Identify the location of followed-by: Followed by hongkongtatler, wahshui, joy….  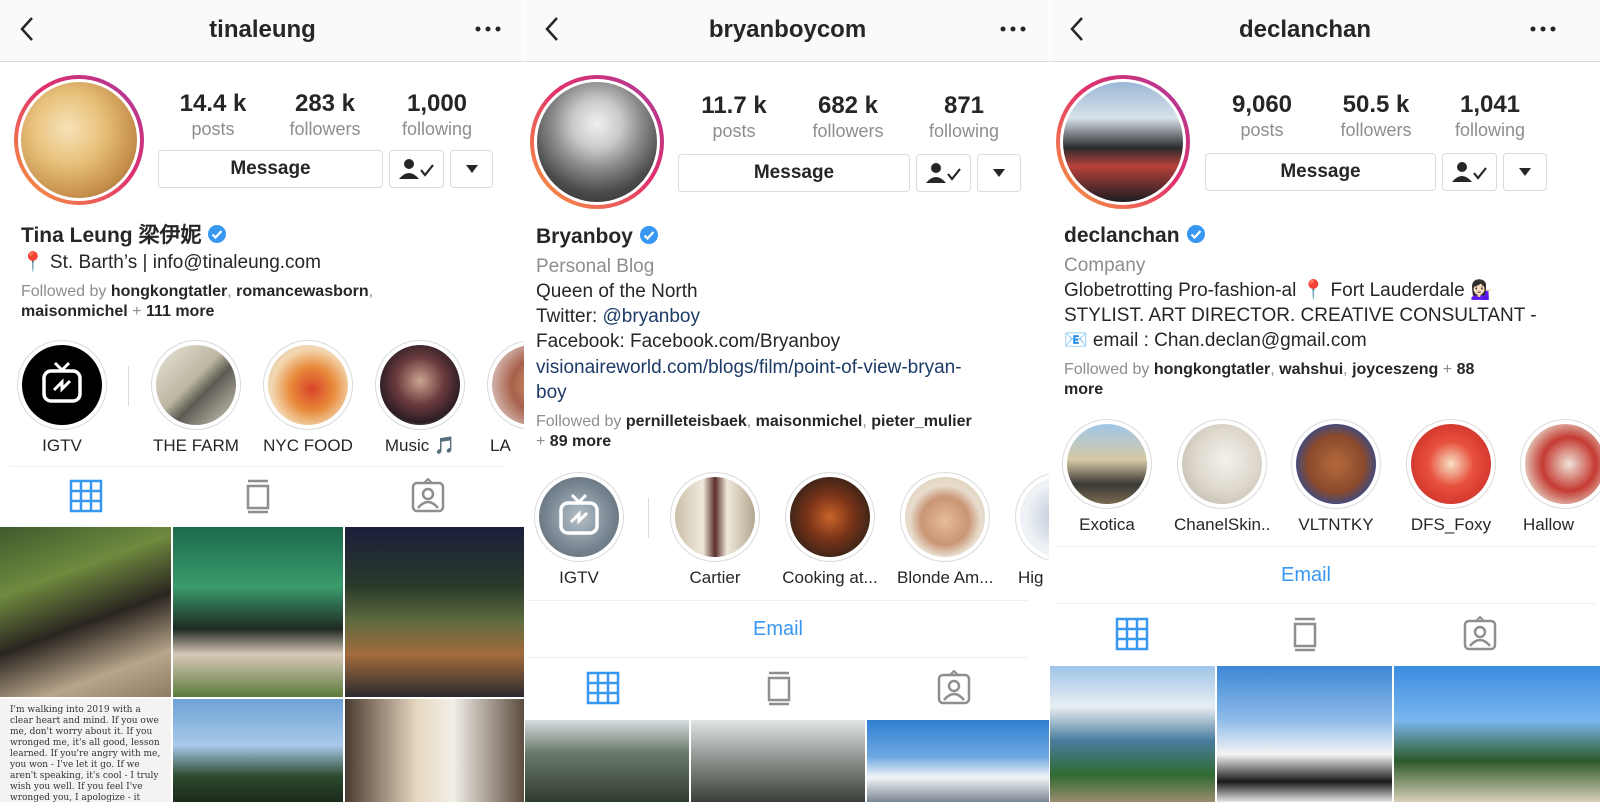
(1324, 380).